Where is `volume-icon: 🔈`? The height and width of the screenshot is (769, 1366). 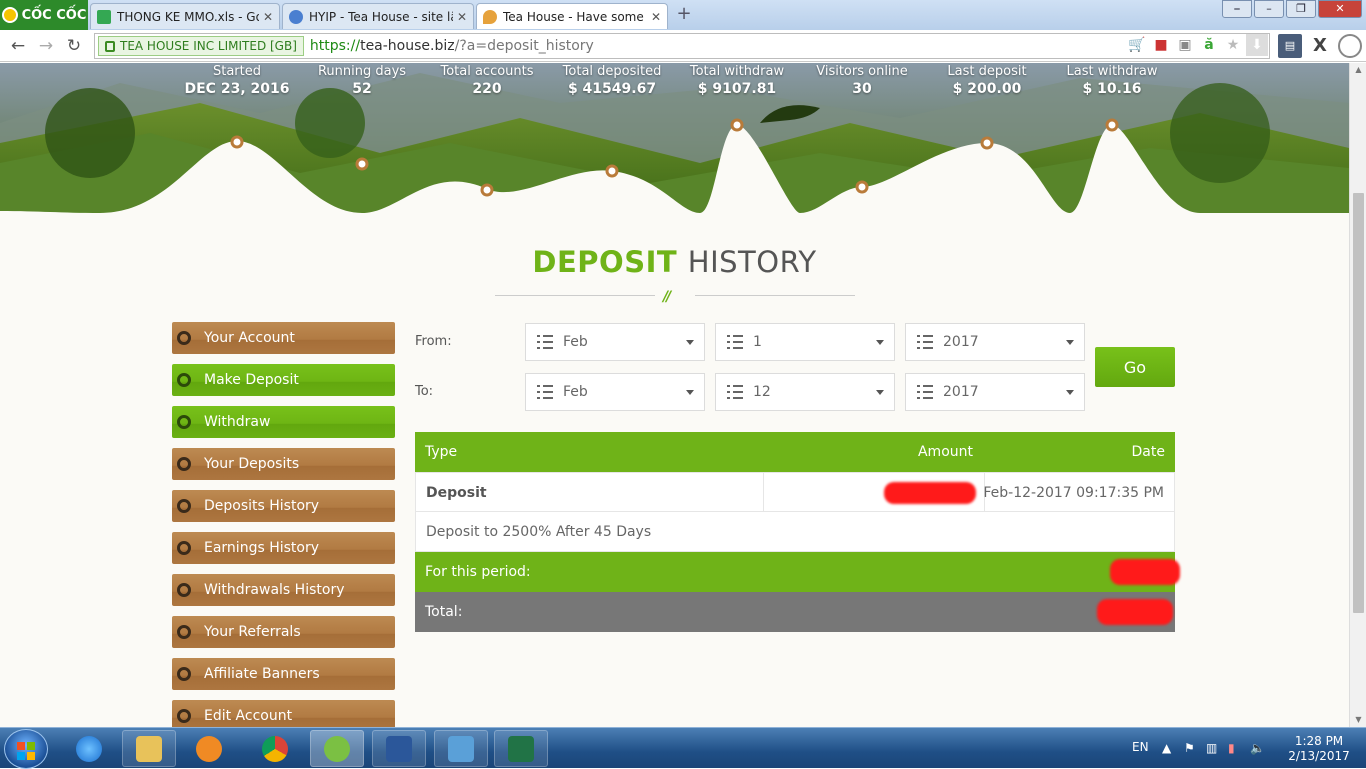
volume-icon: 🔈 is located at coordinates (1257, 748).